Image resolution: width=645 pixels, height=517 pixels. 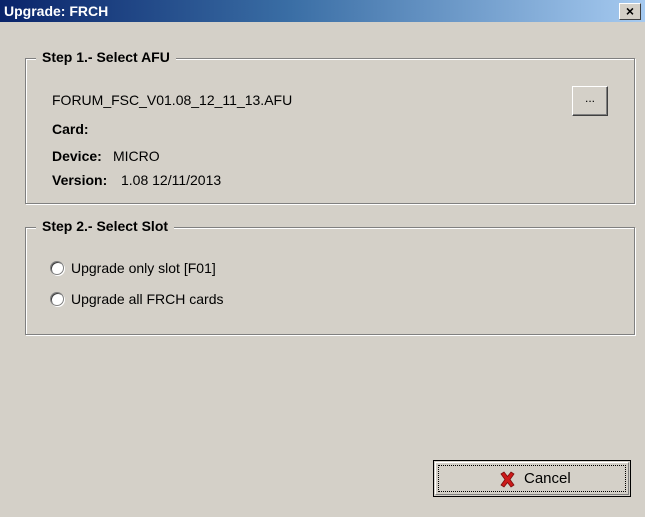 I want to click on radio-label: Upgrade all FRCH cards, so click(x=147, y=299).